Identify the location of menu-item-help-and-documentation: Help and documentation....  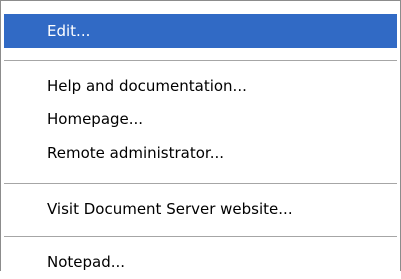
(200, 86).